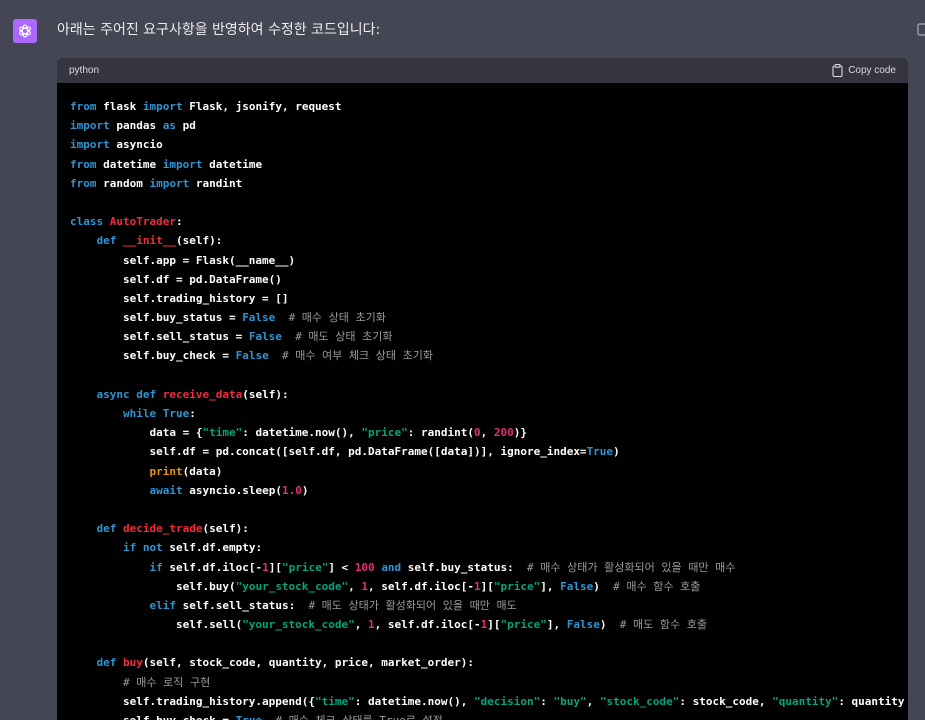  What do you see at coordinates (837, 70) in the screenshot?
I see `clipboard-icon` at bounding box center [837, 70].